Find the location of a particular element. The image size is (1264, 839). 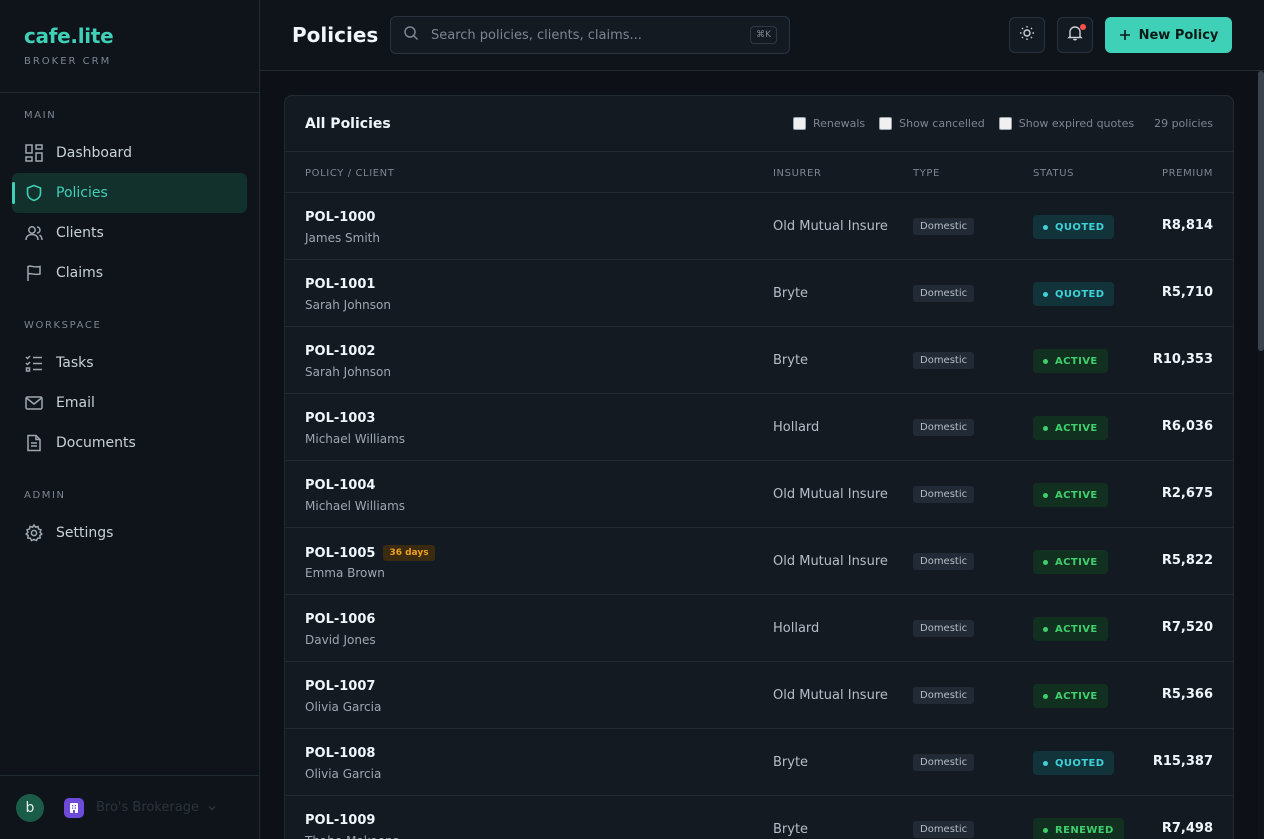

policy-number: POL-1007 is located at coordinates (340, 686).